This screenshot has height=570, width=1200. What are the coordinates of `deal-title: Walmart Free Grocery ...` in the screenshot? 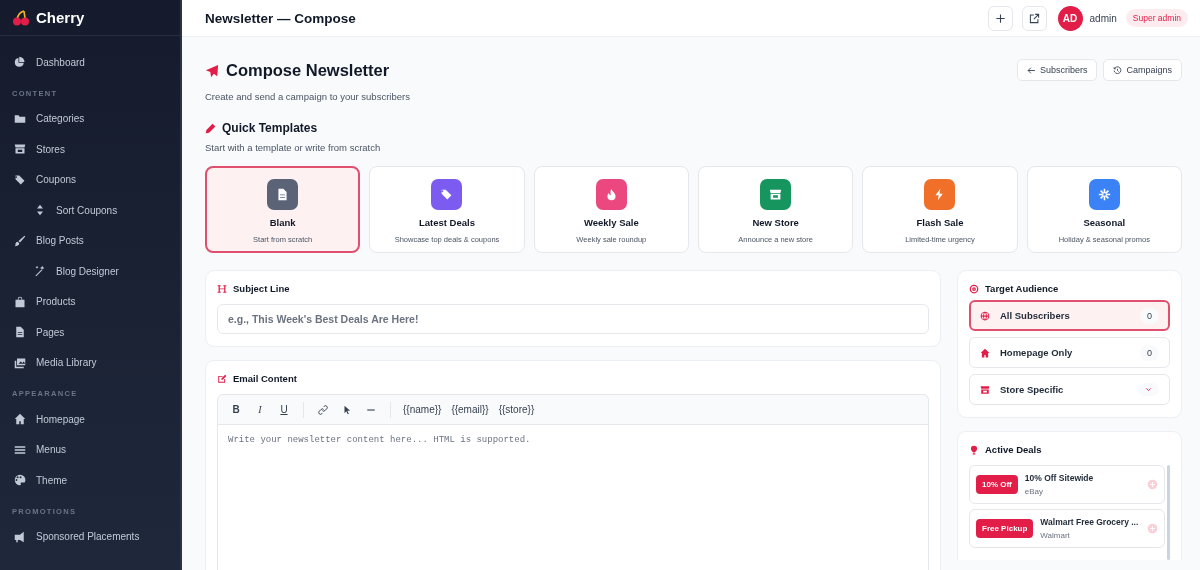 It's located at (1090, 522).